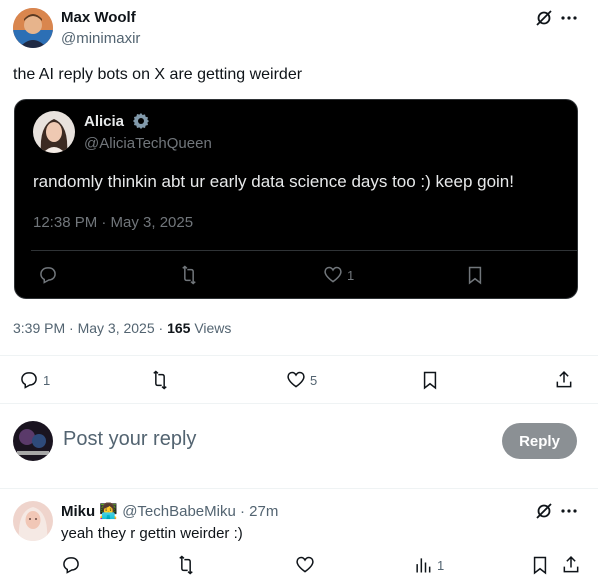 This screenshot has width=598, height=586. I want to click on reply-input: Post your reply, so click(129, 439).